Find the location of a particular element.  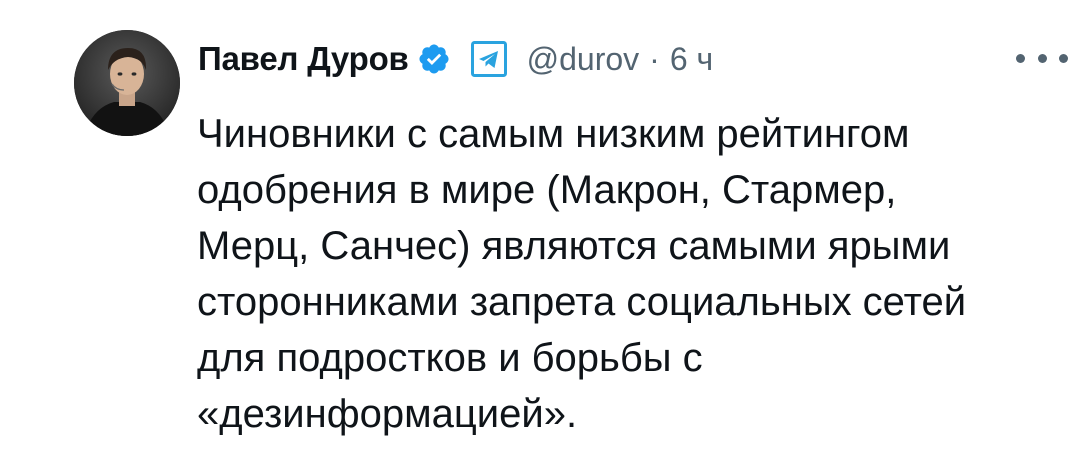

tweet-text-line: одобрения в мире (Макрон, Стармер, is located at coordinates (547, 190).